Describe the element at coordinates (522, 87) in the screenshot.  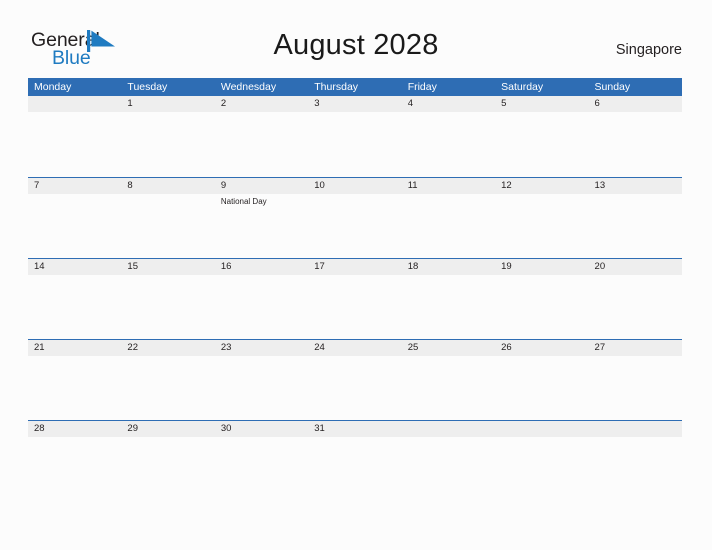
I see `weekday-header-saturday: Saturday` at that location.